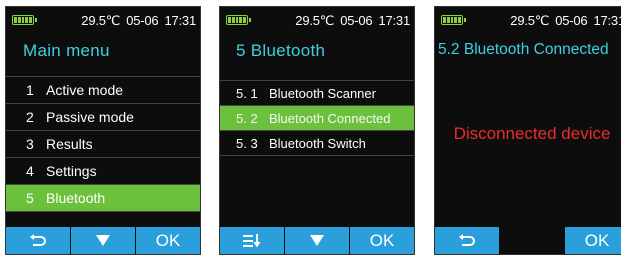 Image resolution: width=621 pixels, height=258 pixels. Describe the element at coordinates (532, 240) in the screenshot. I see `empty-softkey` at that location.